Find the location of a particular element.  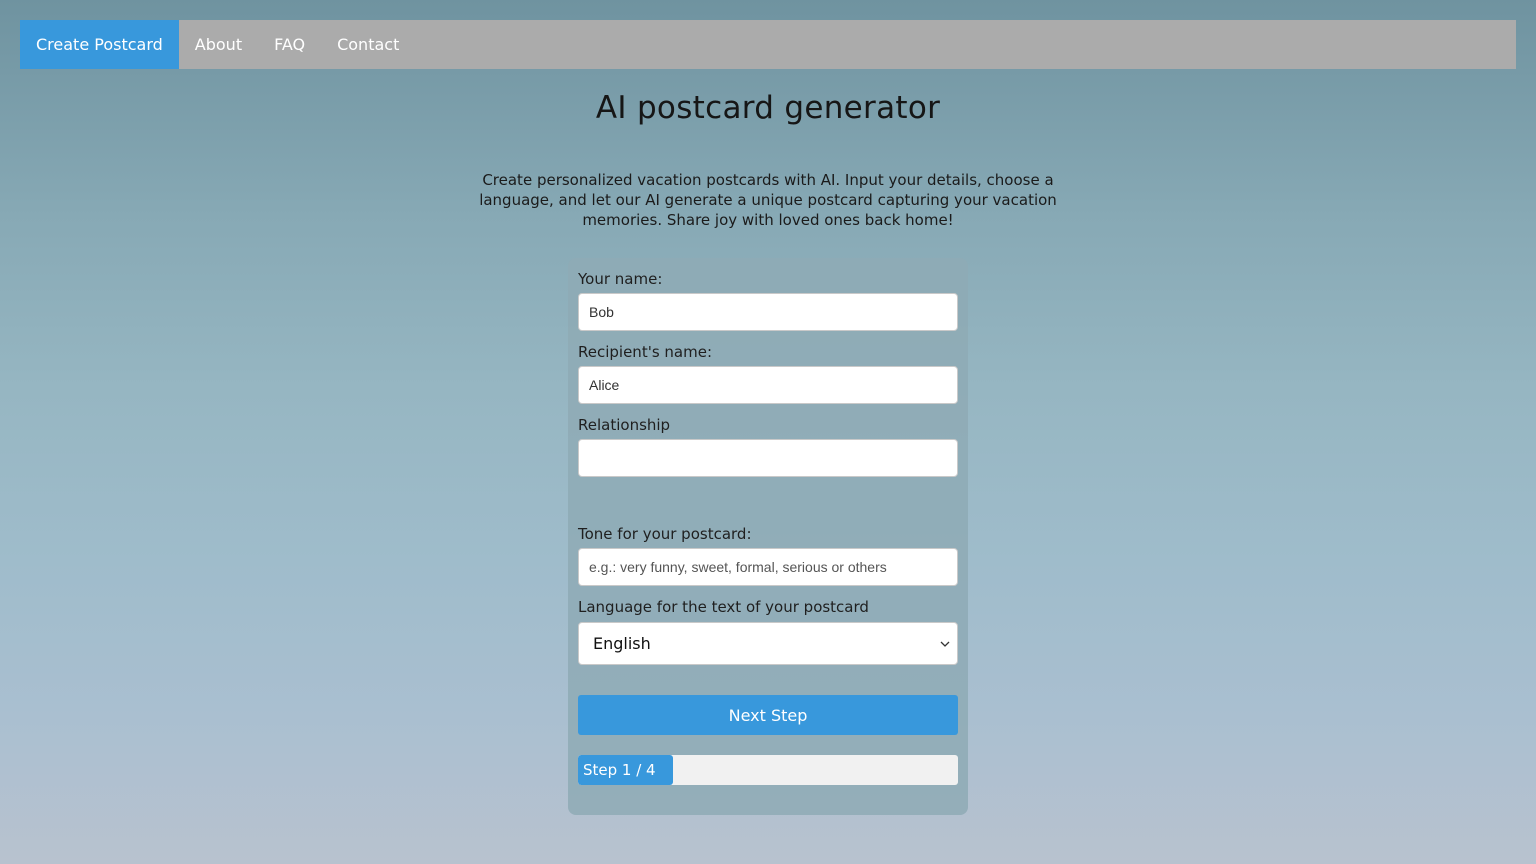

nav-about: About is located at coordinates (218, 44).